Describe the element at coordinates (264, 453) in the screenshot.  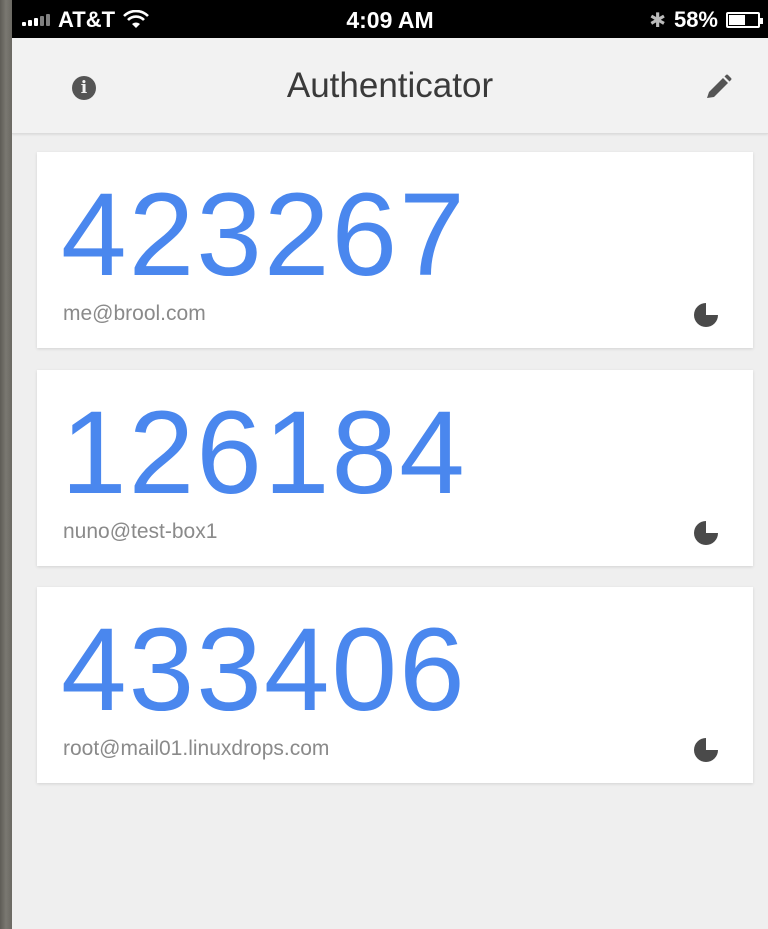
I see `verification-code: 126184` at that location.